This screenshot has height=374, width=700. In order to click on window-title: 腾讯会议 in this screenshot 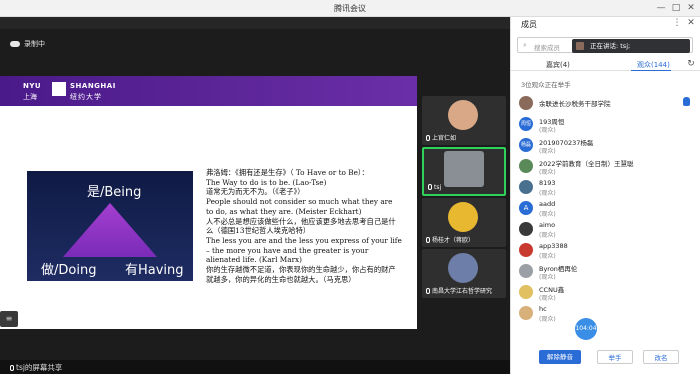, I will do `click(350, 8)`.